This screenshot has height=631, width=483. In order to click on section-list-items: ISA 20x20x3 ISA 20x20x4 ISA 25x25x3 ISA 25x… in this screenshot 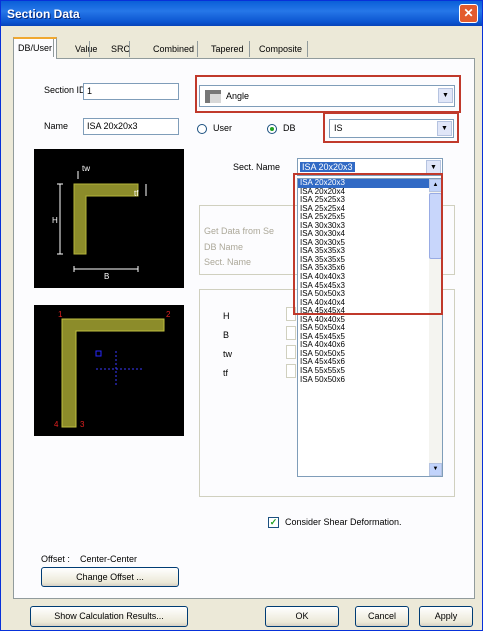, I will do `click(364, 281)`.